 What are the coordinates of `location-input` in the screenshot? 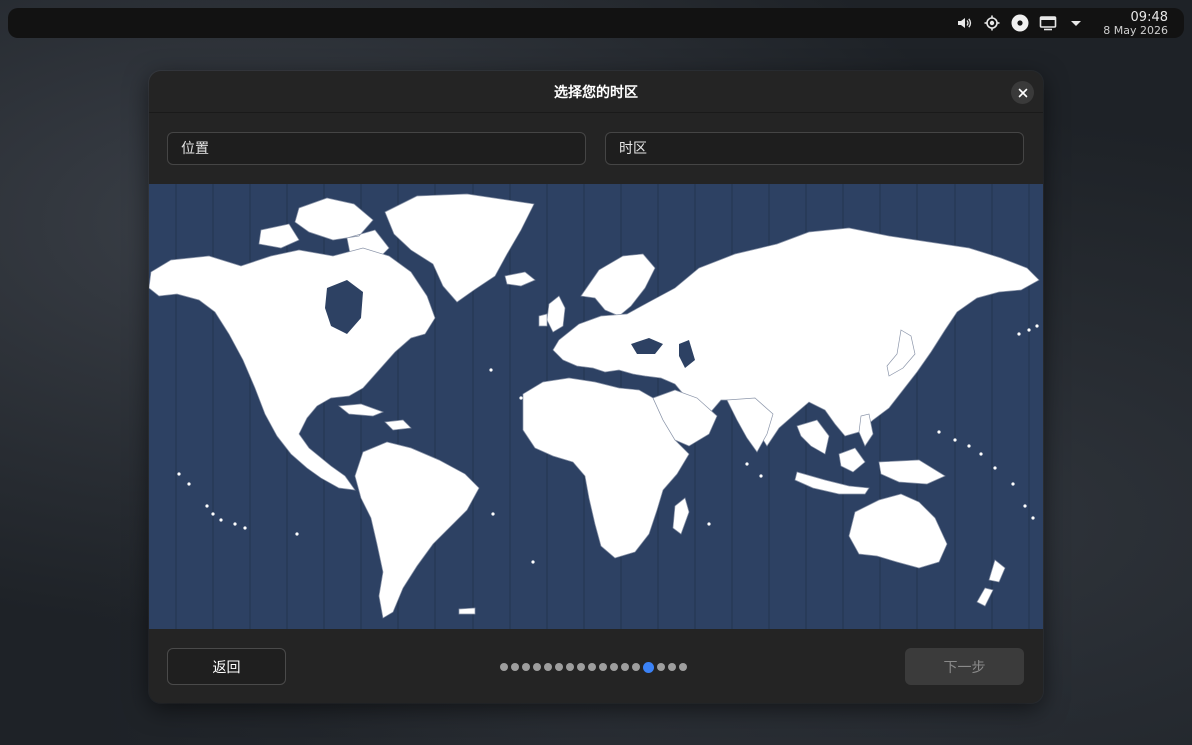 It's located at (376, 148).